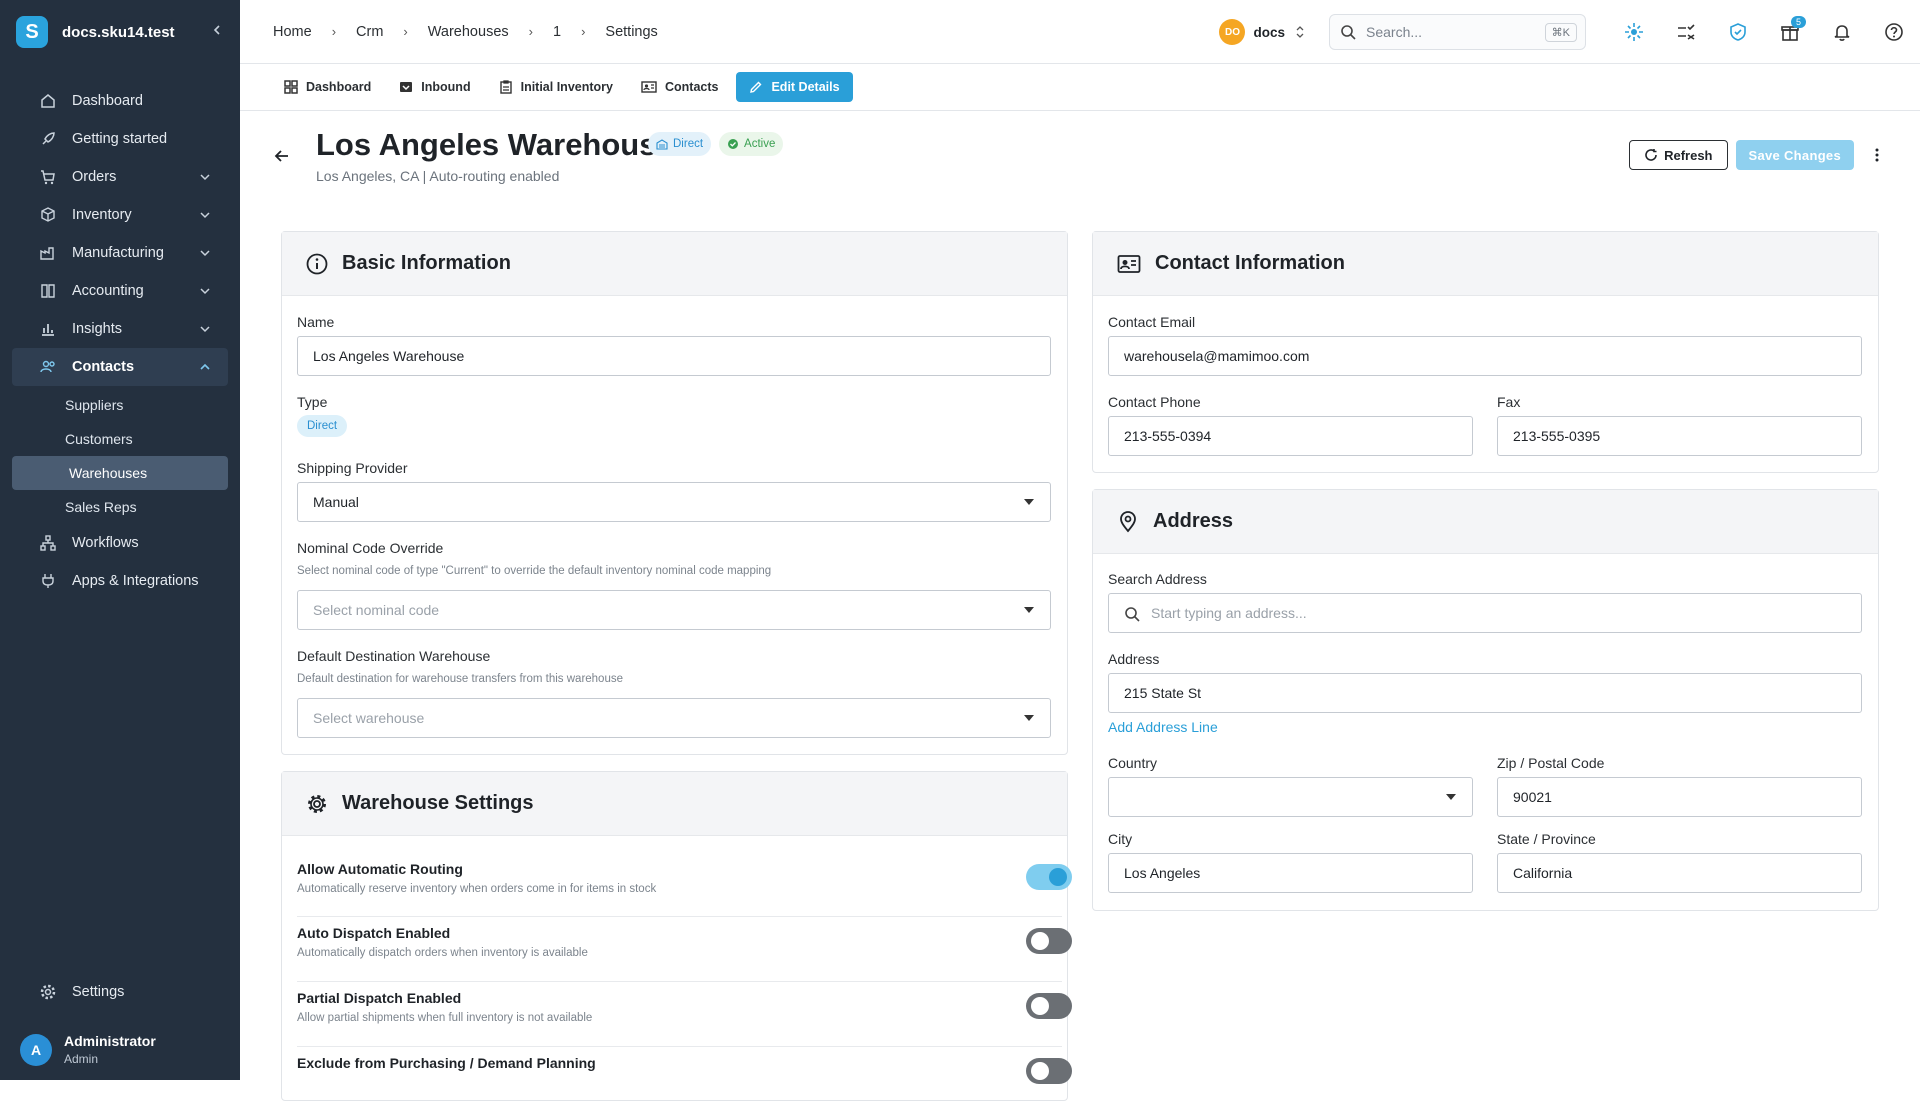 The height and width of the screenshot is (1107, 1920). What do you see at coordinates (282, 158) in the screenshot?
I see `back-button` at bounding box center [282, 158].